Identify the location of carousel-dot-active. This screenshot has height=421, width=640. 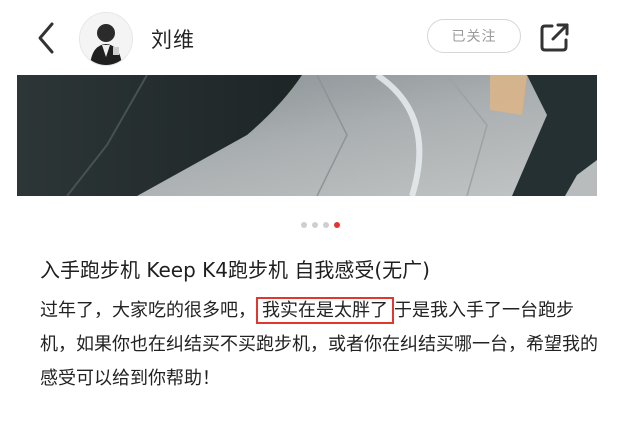
(336, 225).